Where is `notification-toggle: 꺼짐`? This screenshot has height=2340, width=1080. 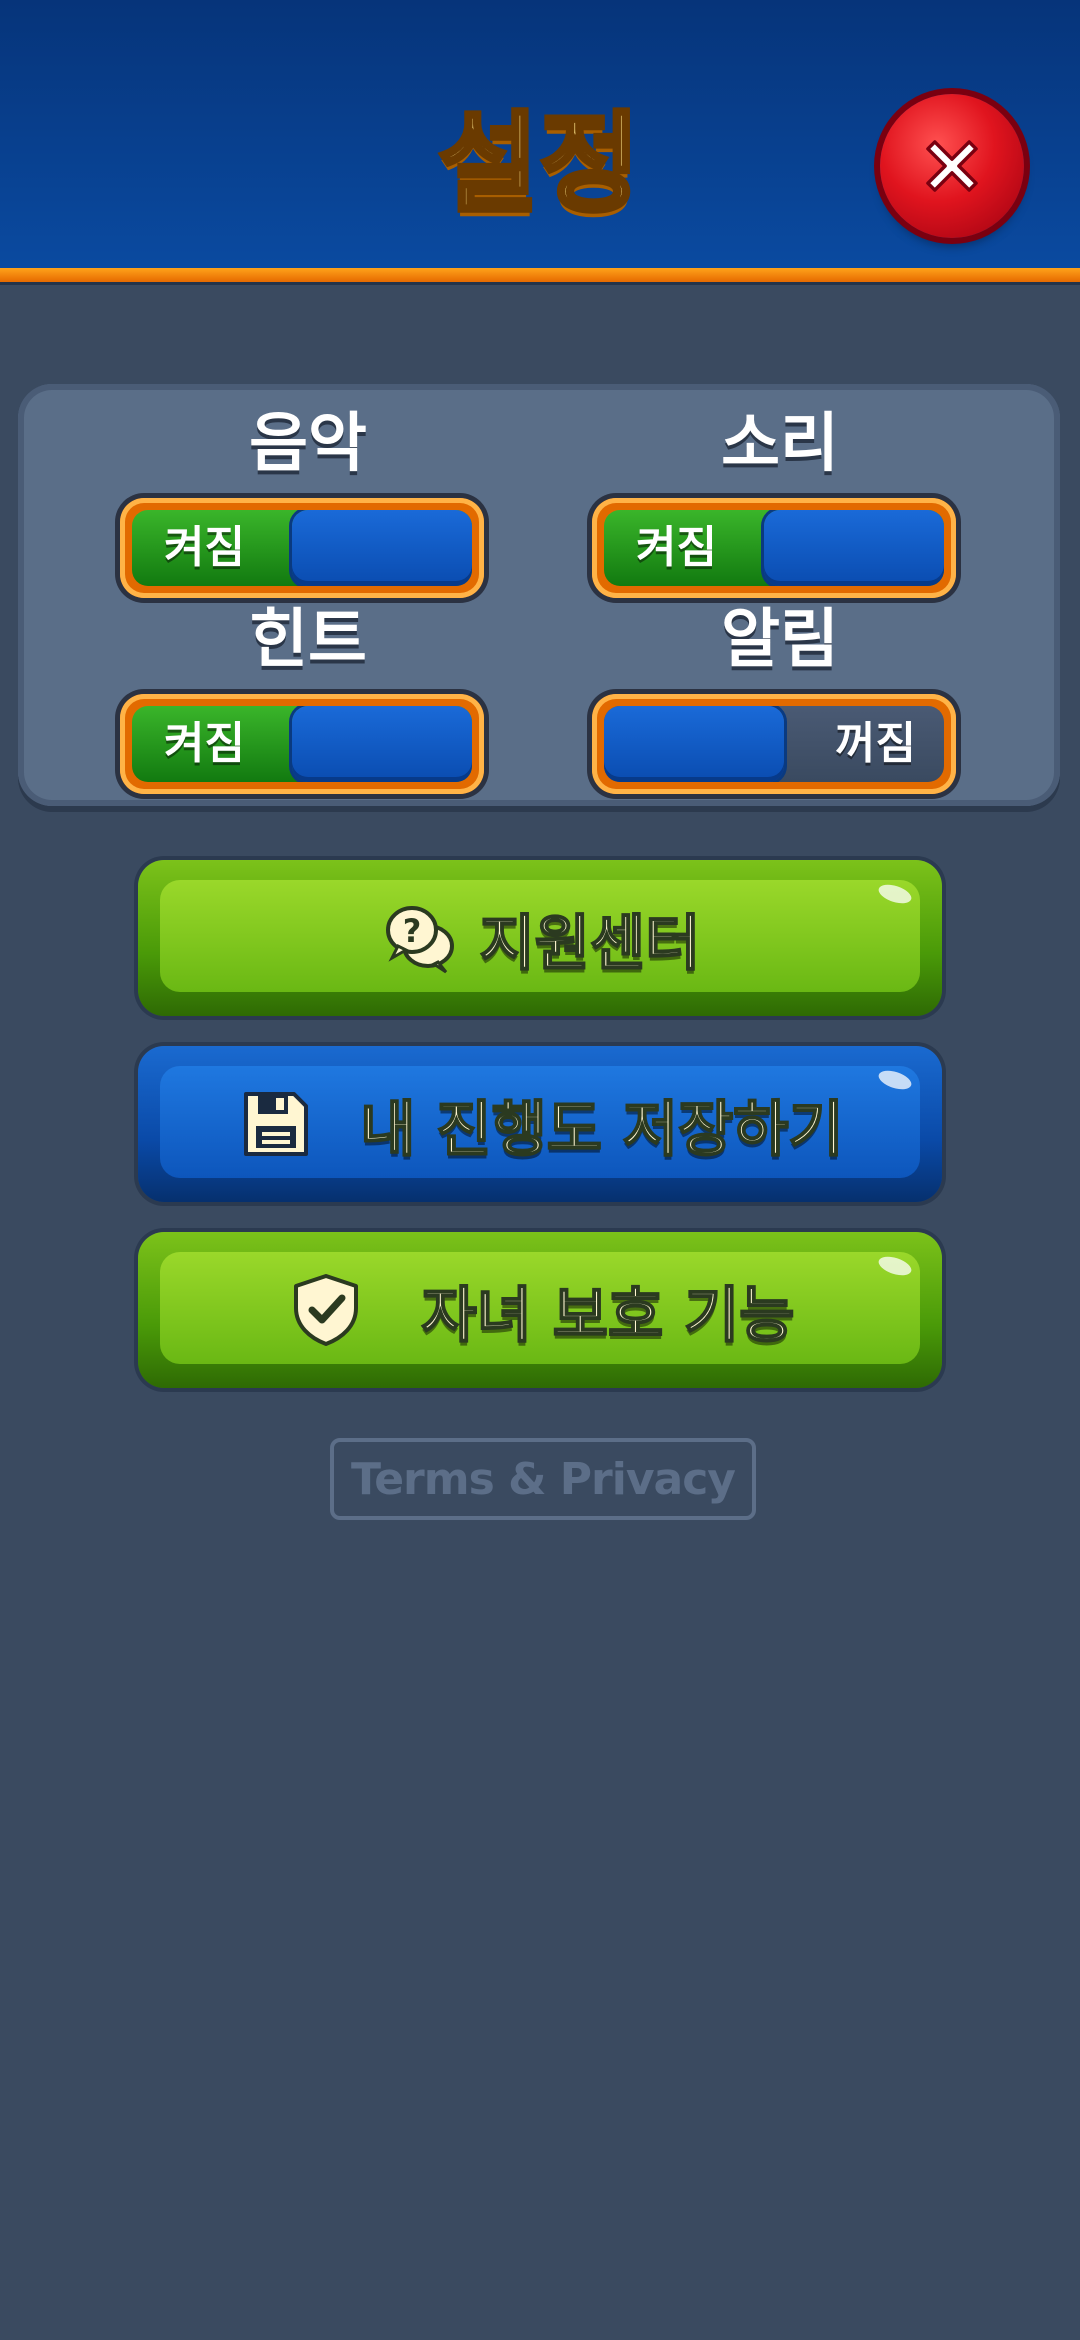 notification-toggle: 꺼짐 is located at coordinates (774, 744).